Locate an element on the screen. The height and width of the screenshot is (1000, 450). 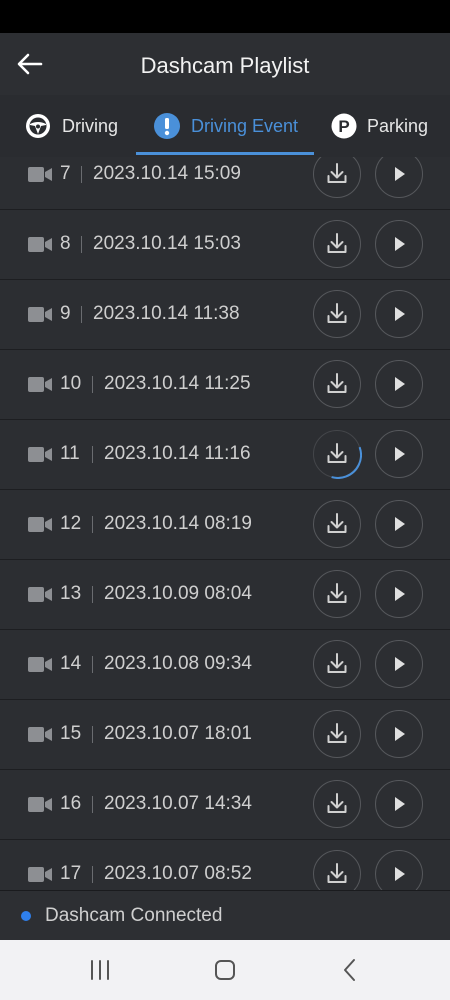
list-item: 8 2023.10.14 15:03 is located at coordinates (225, 245).